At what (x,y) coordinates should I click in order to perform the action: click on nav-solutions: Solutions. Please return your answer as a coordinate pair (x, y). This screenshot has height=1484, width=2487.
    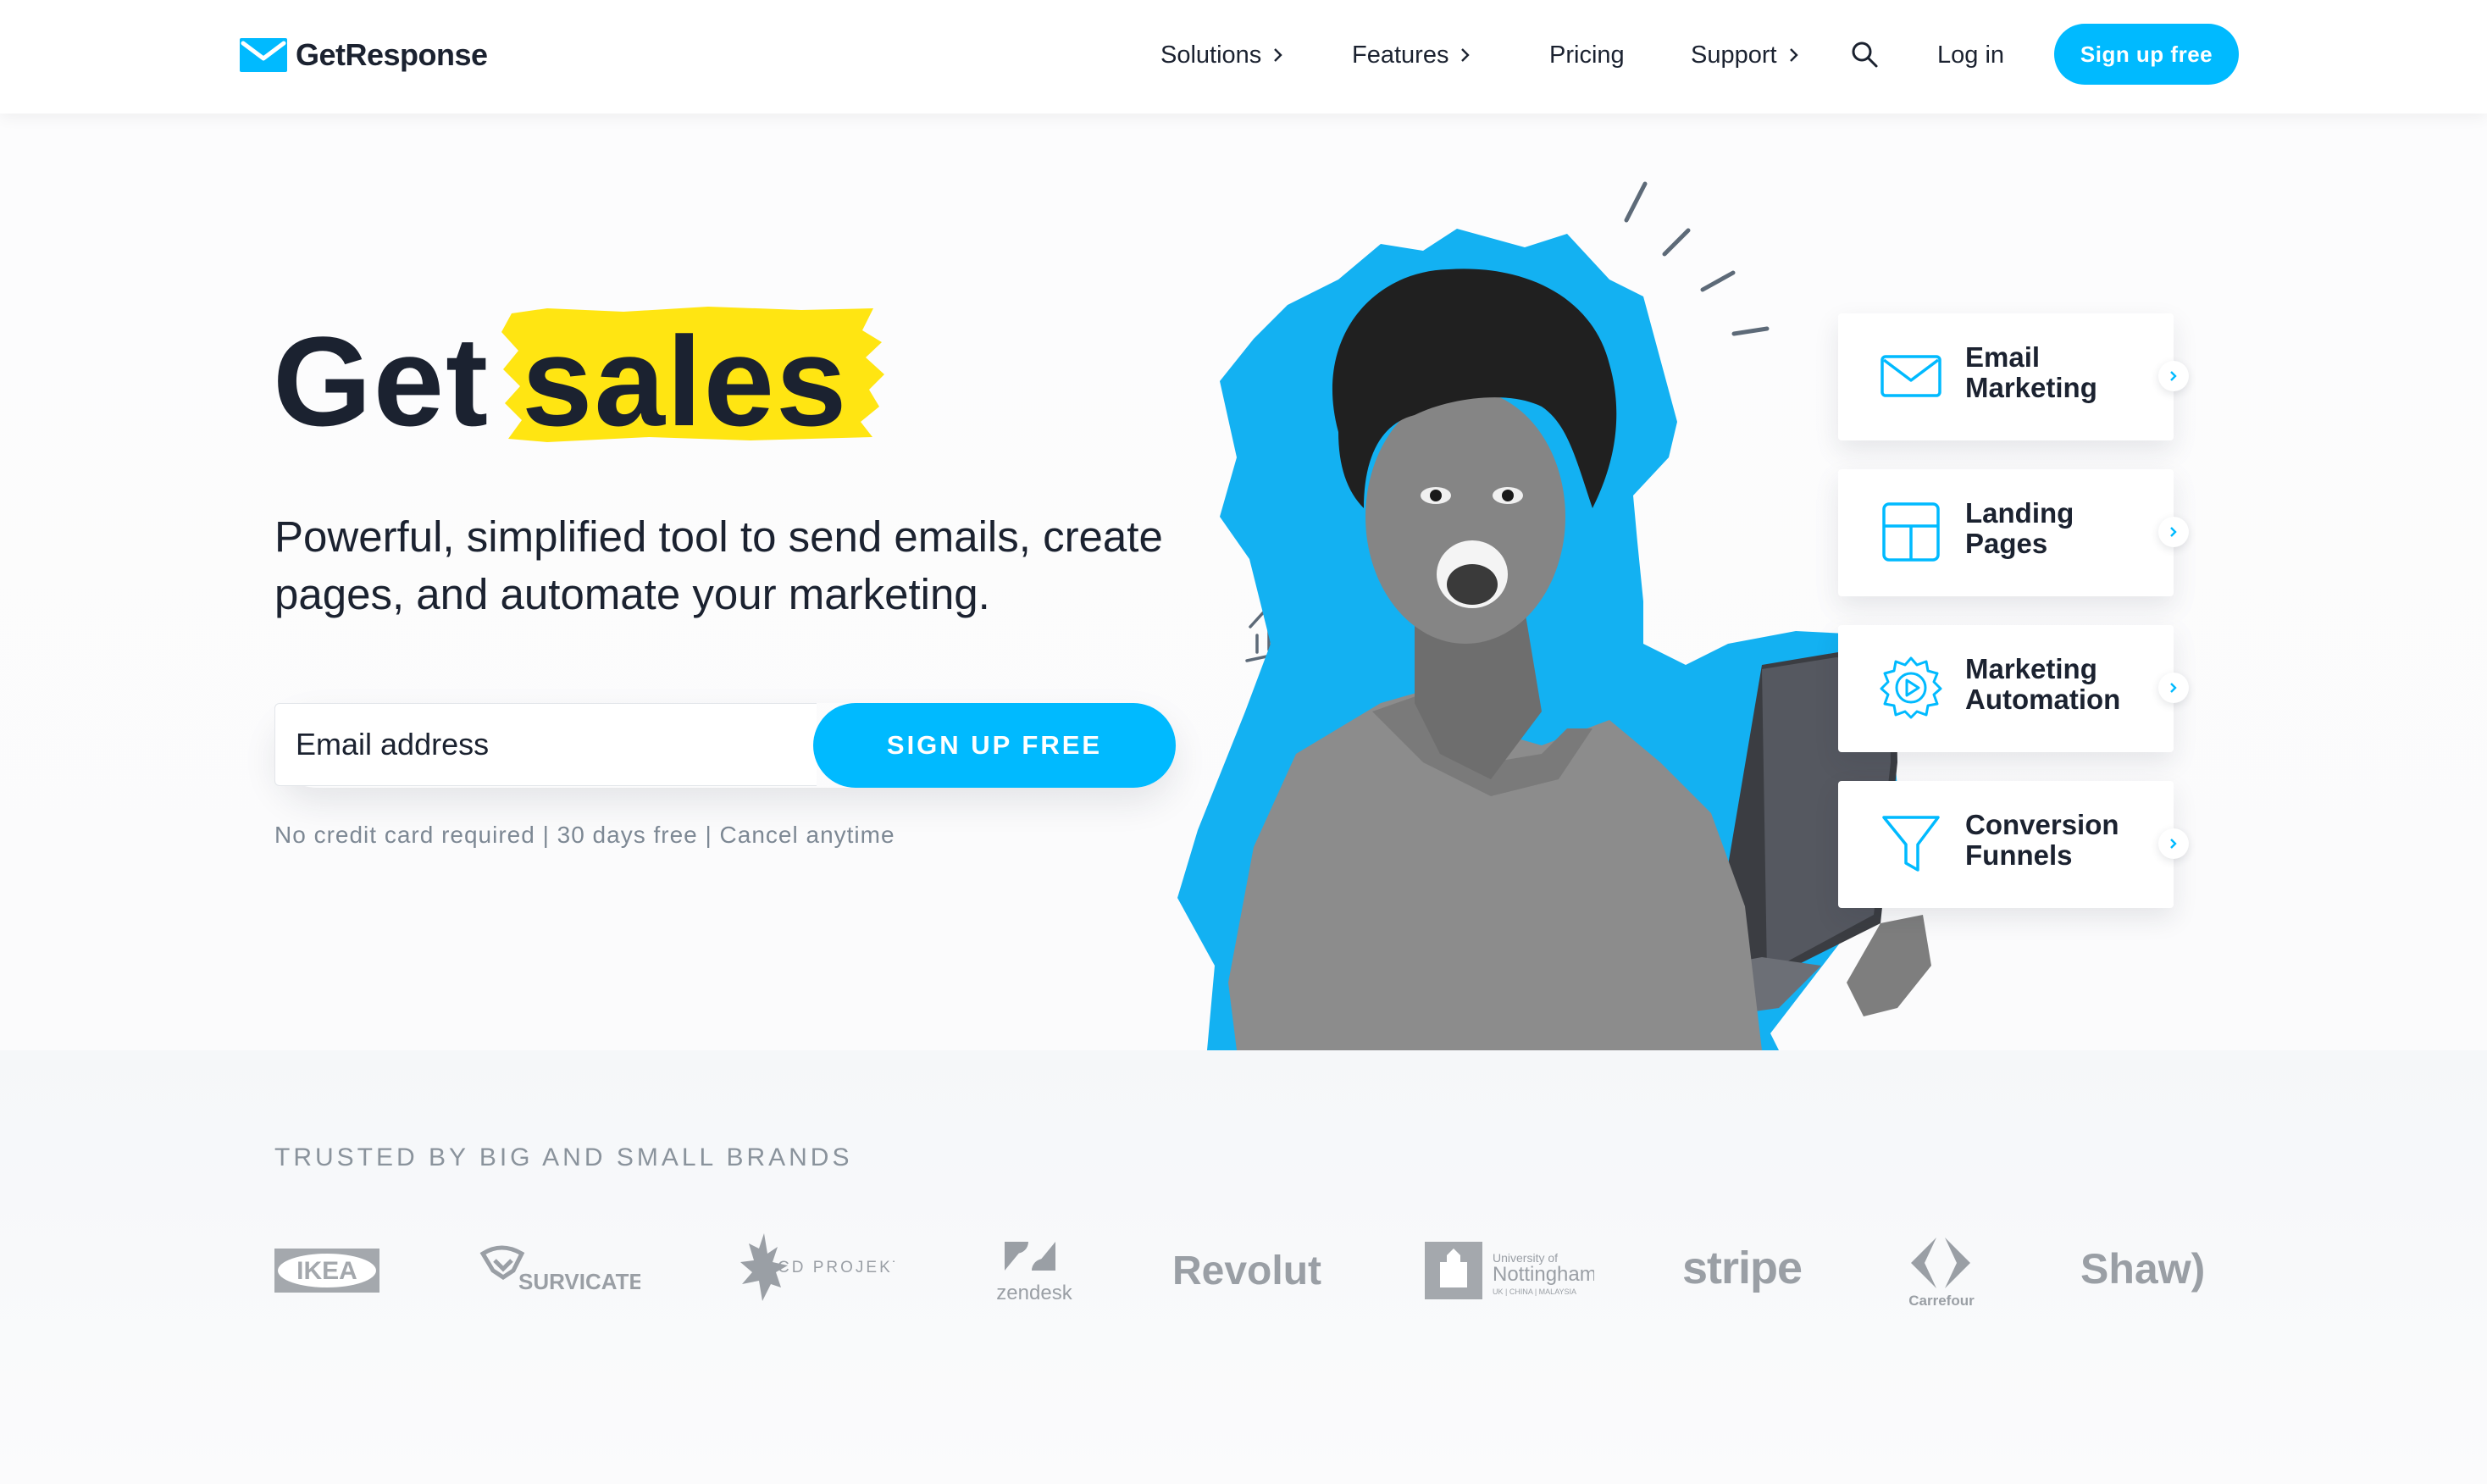
    Looking at the image, I should click on (1221, 55).